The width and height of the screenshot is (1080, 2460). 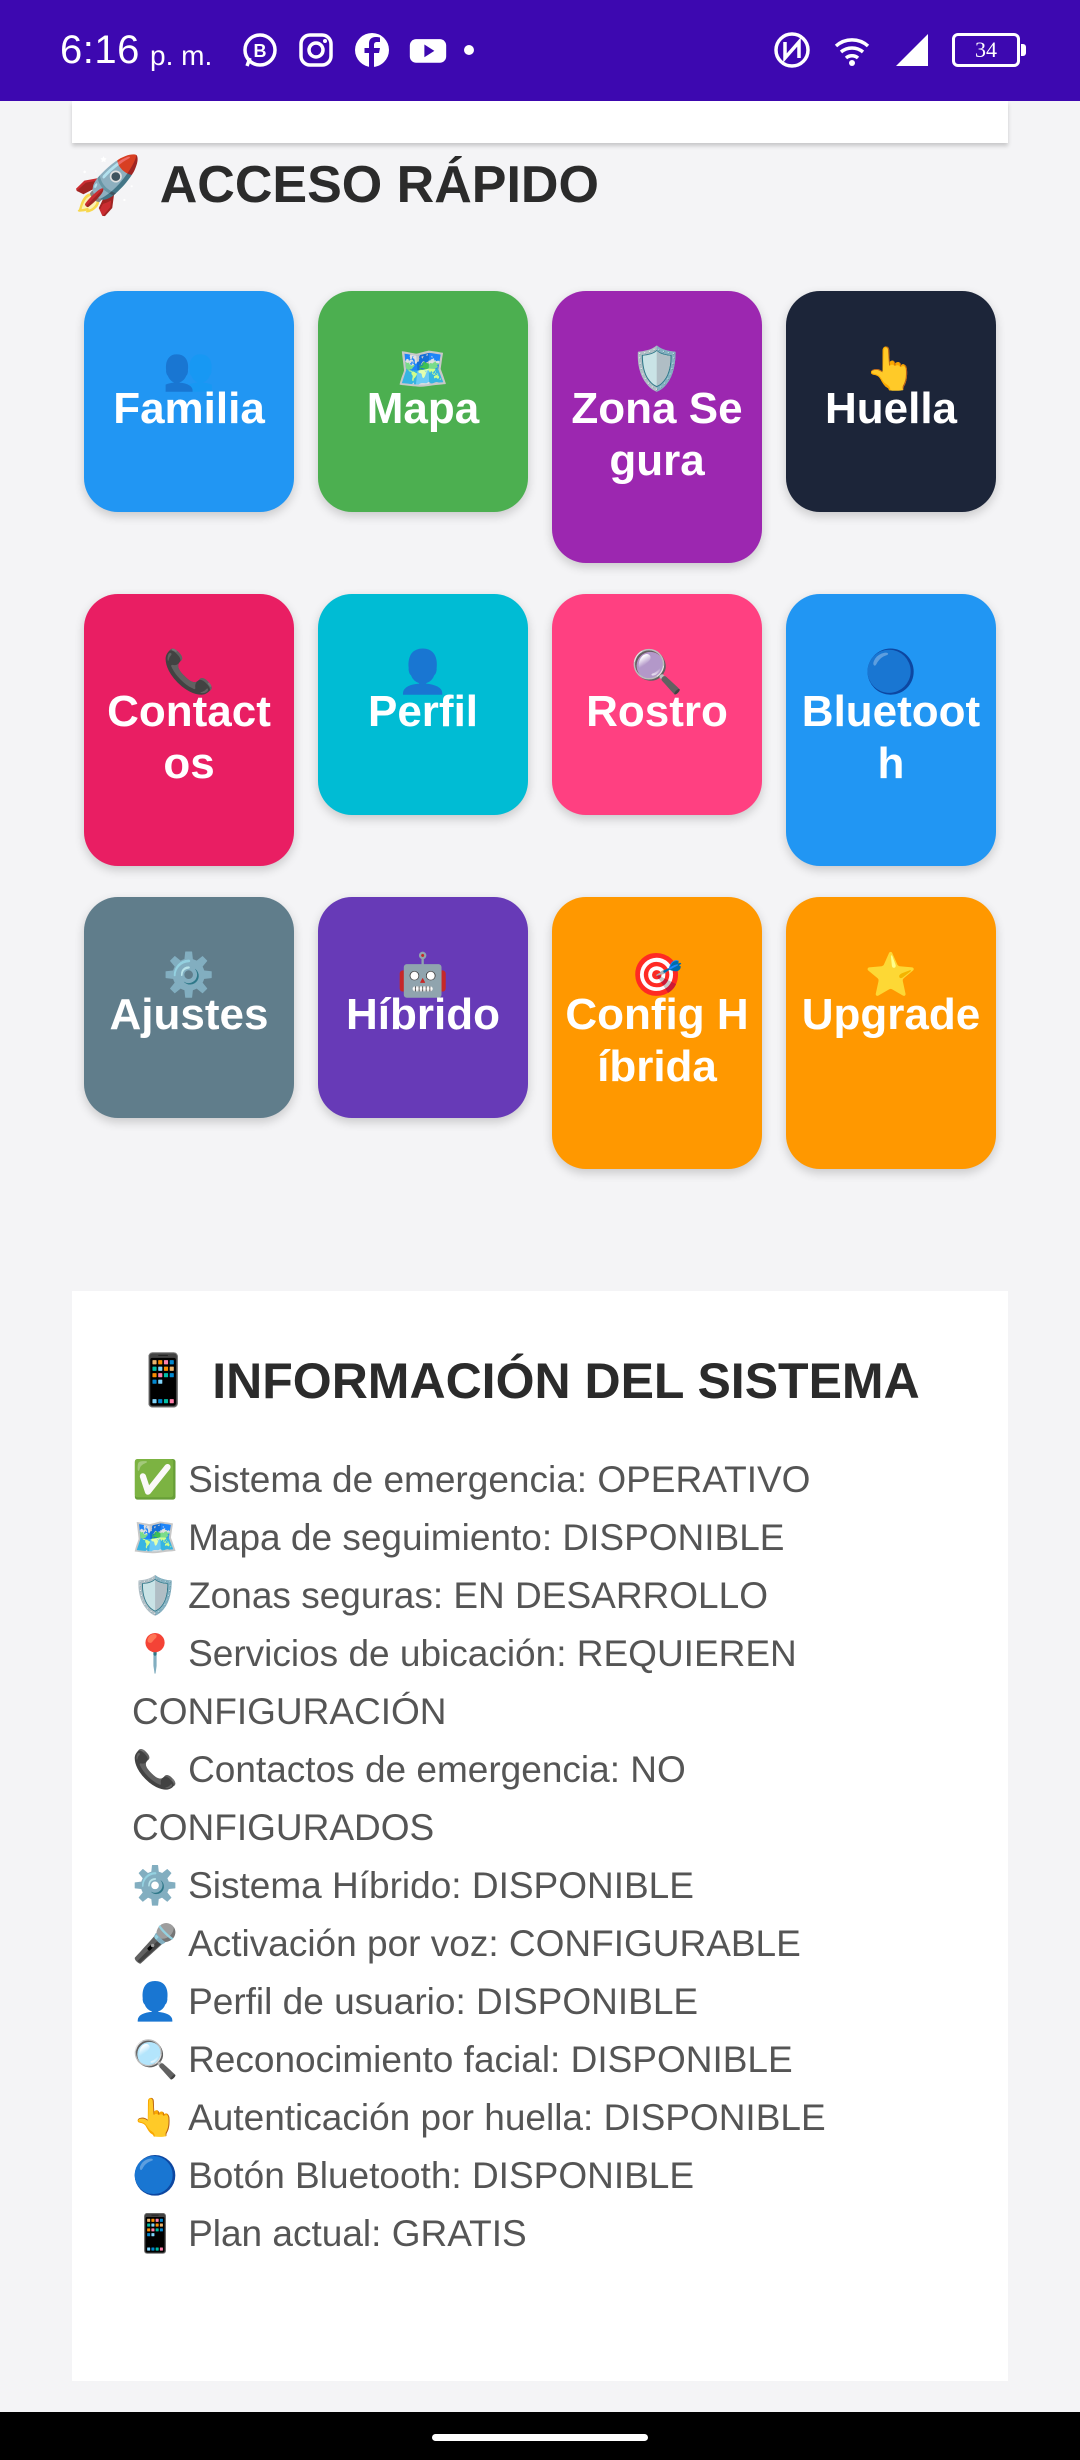 I want to click on tile-label: Huella, so click(x=891, y=408).